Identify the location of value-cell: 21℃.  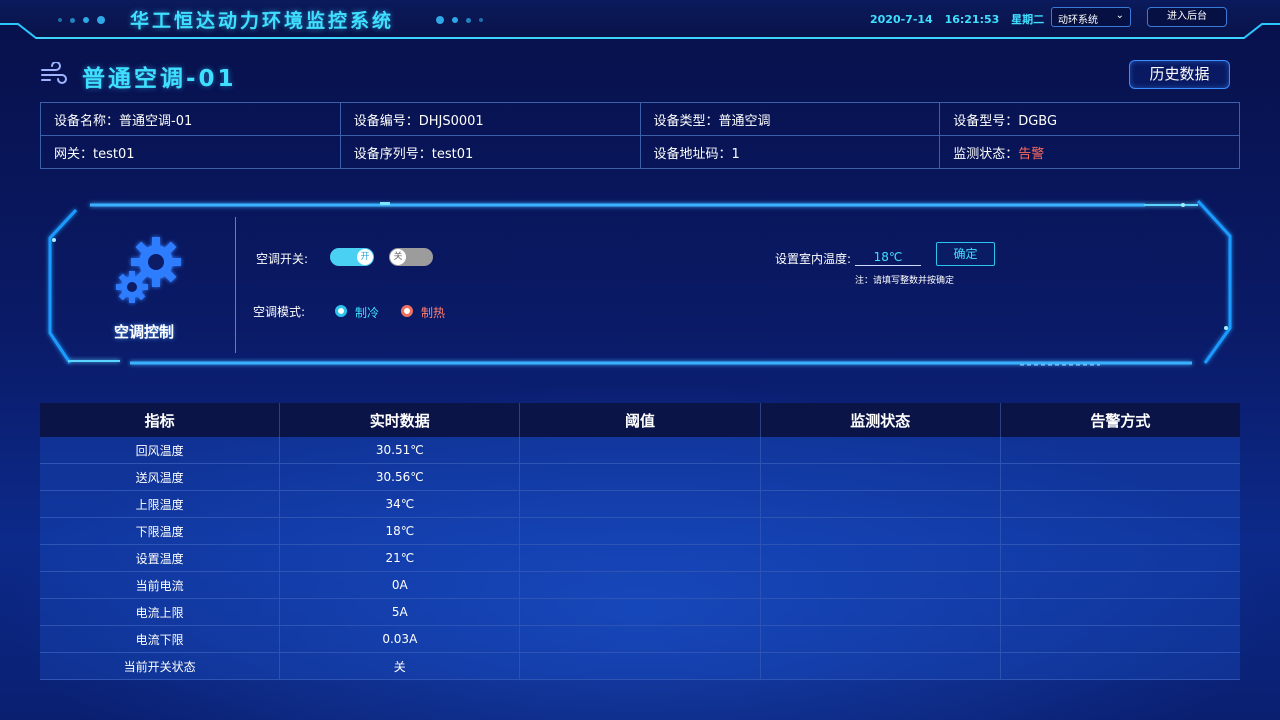
(400, 558).